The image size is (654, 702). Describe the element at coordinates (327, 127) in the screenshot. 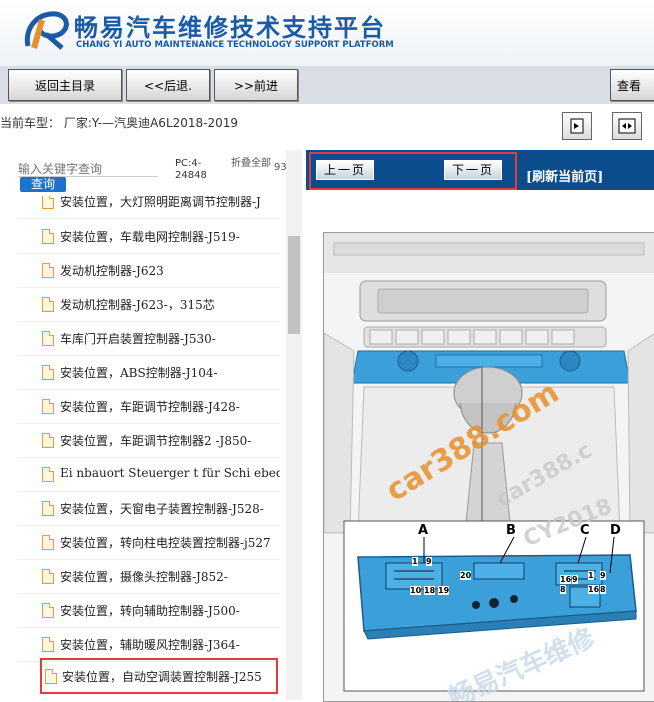

I see `car-info-bar: 当前车型： 厂家:Y-—汽奥迪A6L2018-2019` at that location.